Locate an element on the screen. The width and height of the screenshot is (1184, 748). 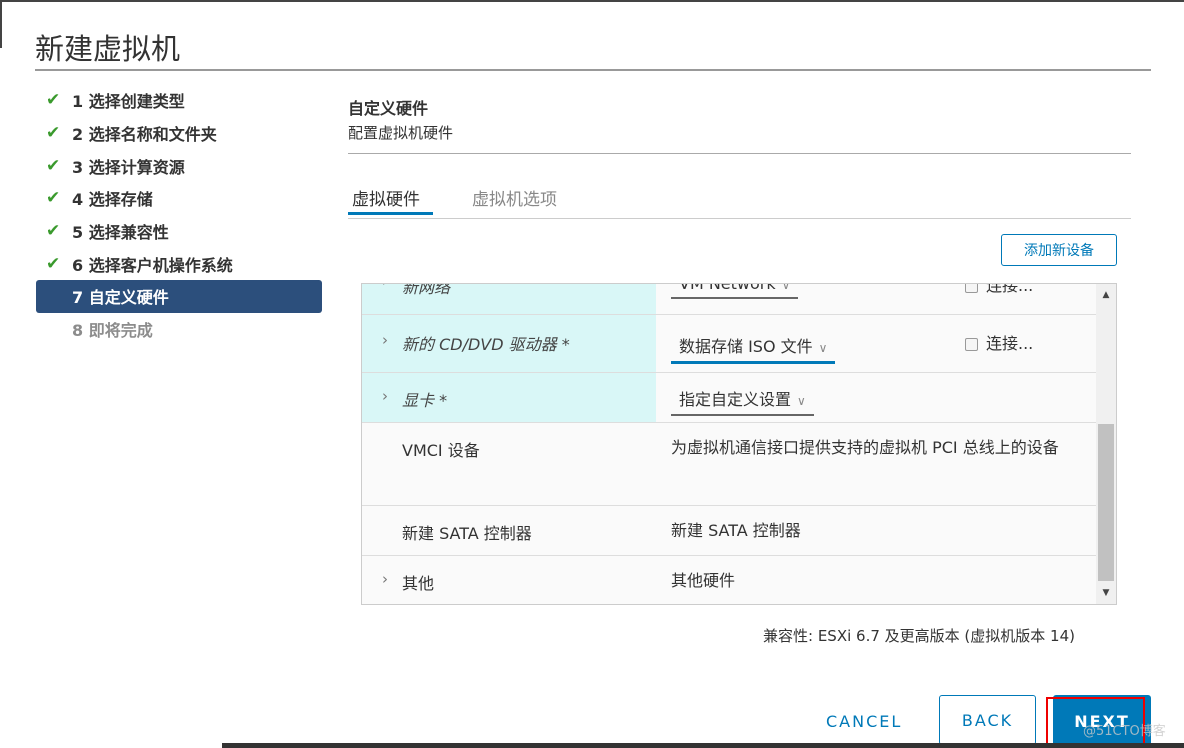
step-1: ✔ 1 选择创建类型 is located at coordinates (179, 100).